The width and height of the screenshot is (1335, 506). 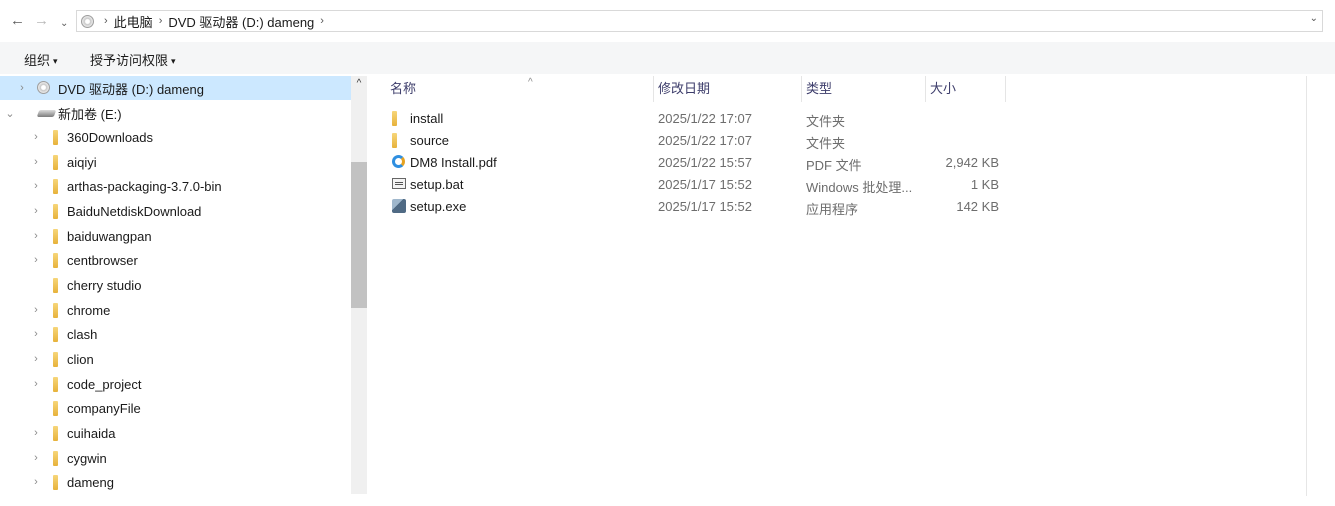 I want to click on tree-item-folder: › cuihaida, so click(x=176, y=433).